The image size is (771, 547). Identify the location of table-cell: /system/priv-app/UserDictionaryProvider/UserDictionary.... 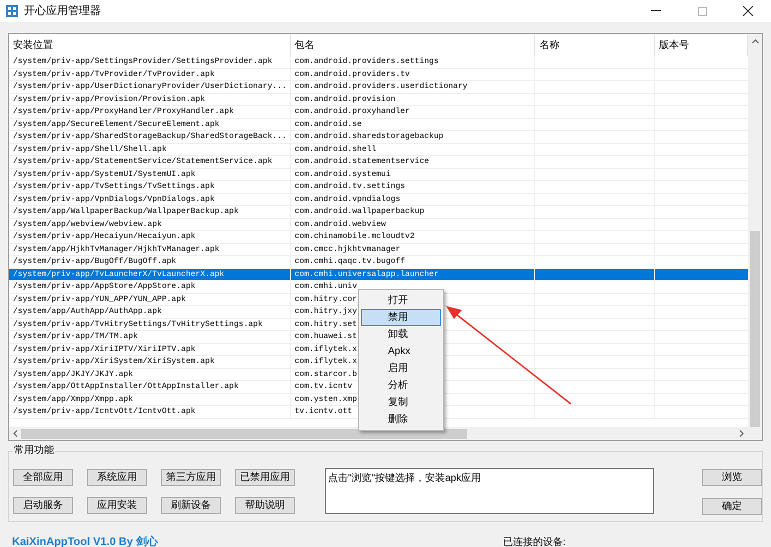
(150, 87).